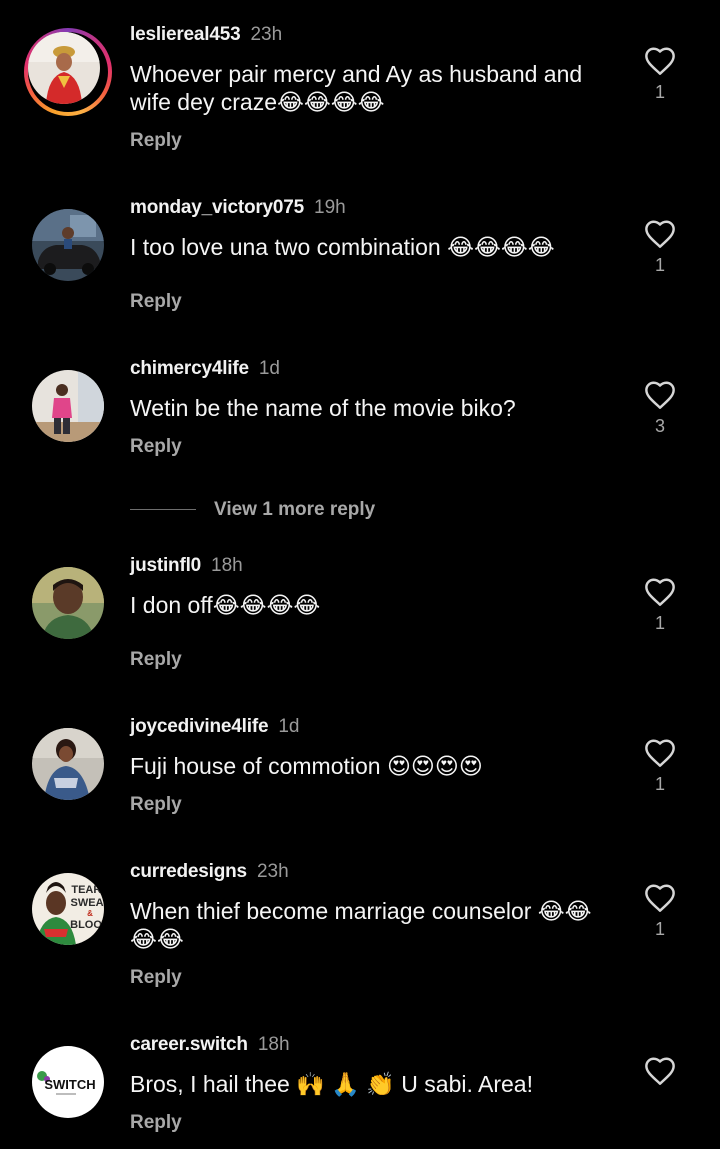 The width and height of the screenshot is (720, 1149). Describe the element at coordinates (185, 34) in the screenshot. I see `username: lesliereal453` at that location.